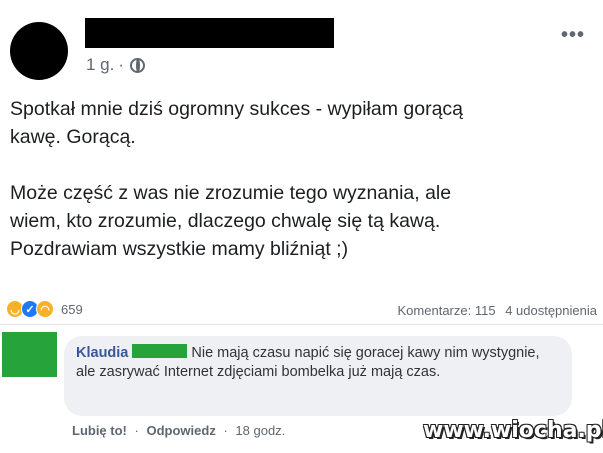 The height and width of the screenshot is (453, 603). I want to click on comment-author-redacted, so click(160, 351).